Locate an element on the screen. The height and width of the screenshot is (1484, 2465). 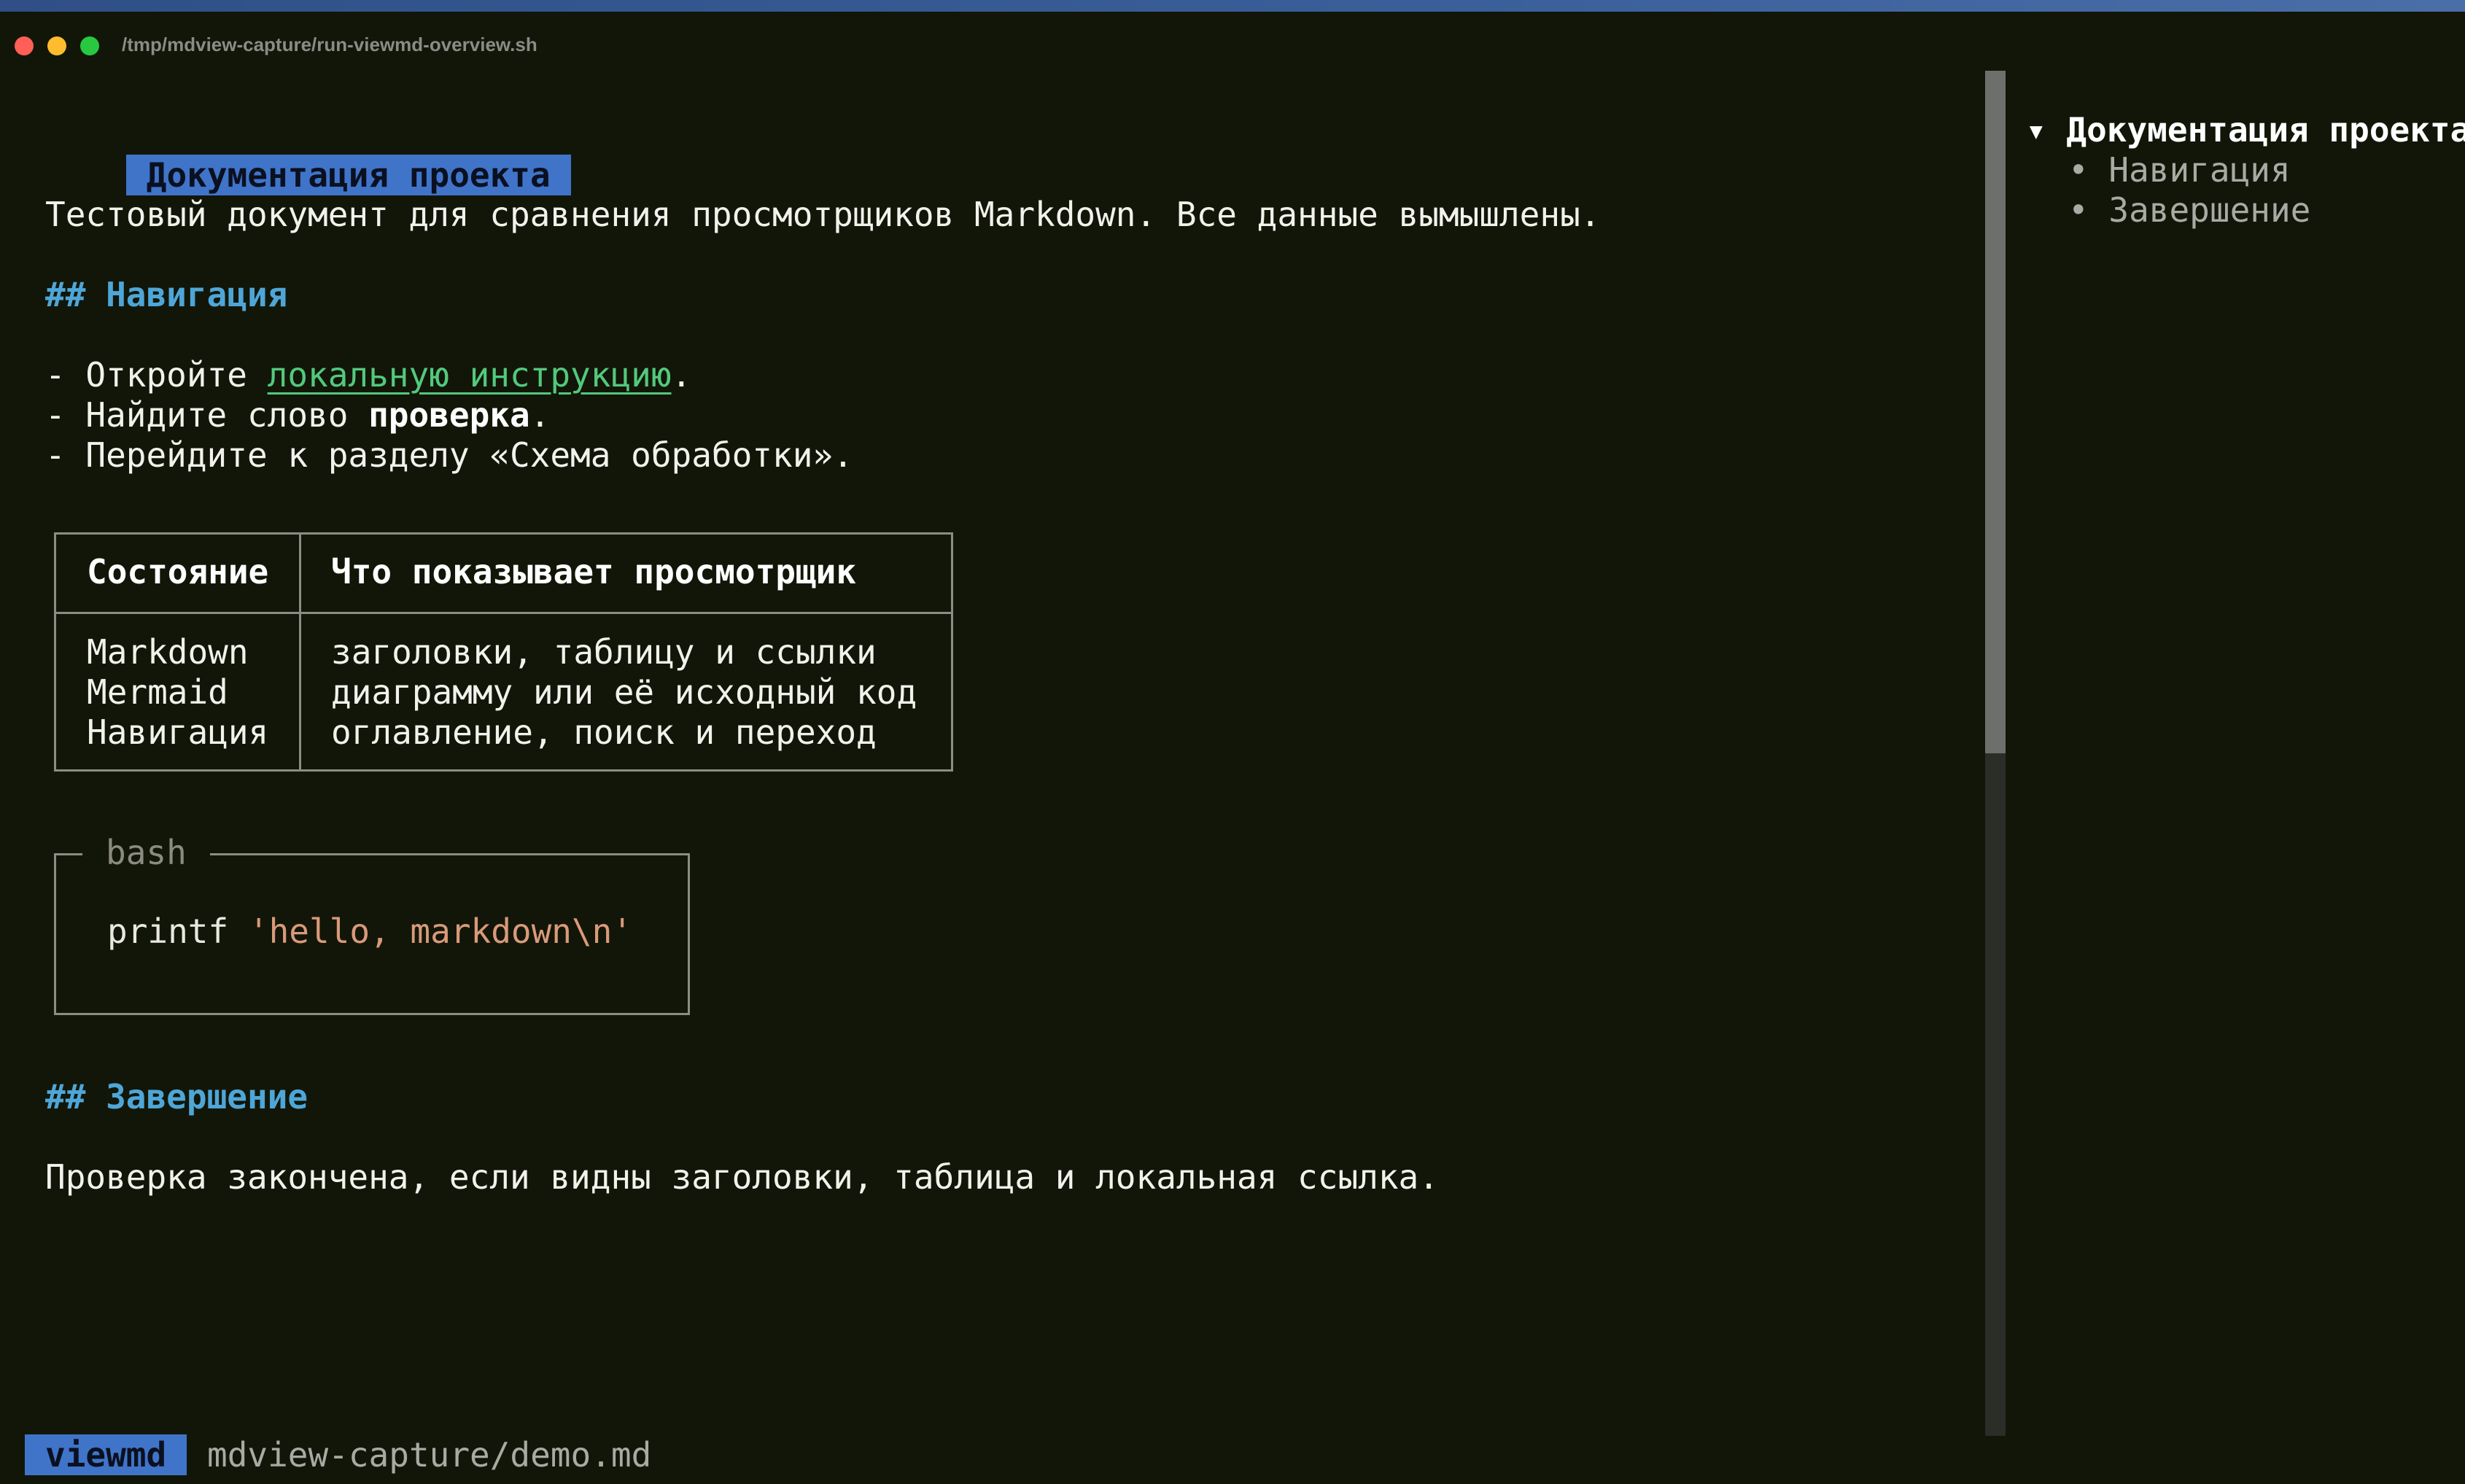
close-window-button is located at coordinates (25, 45).